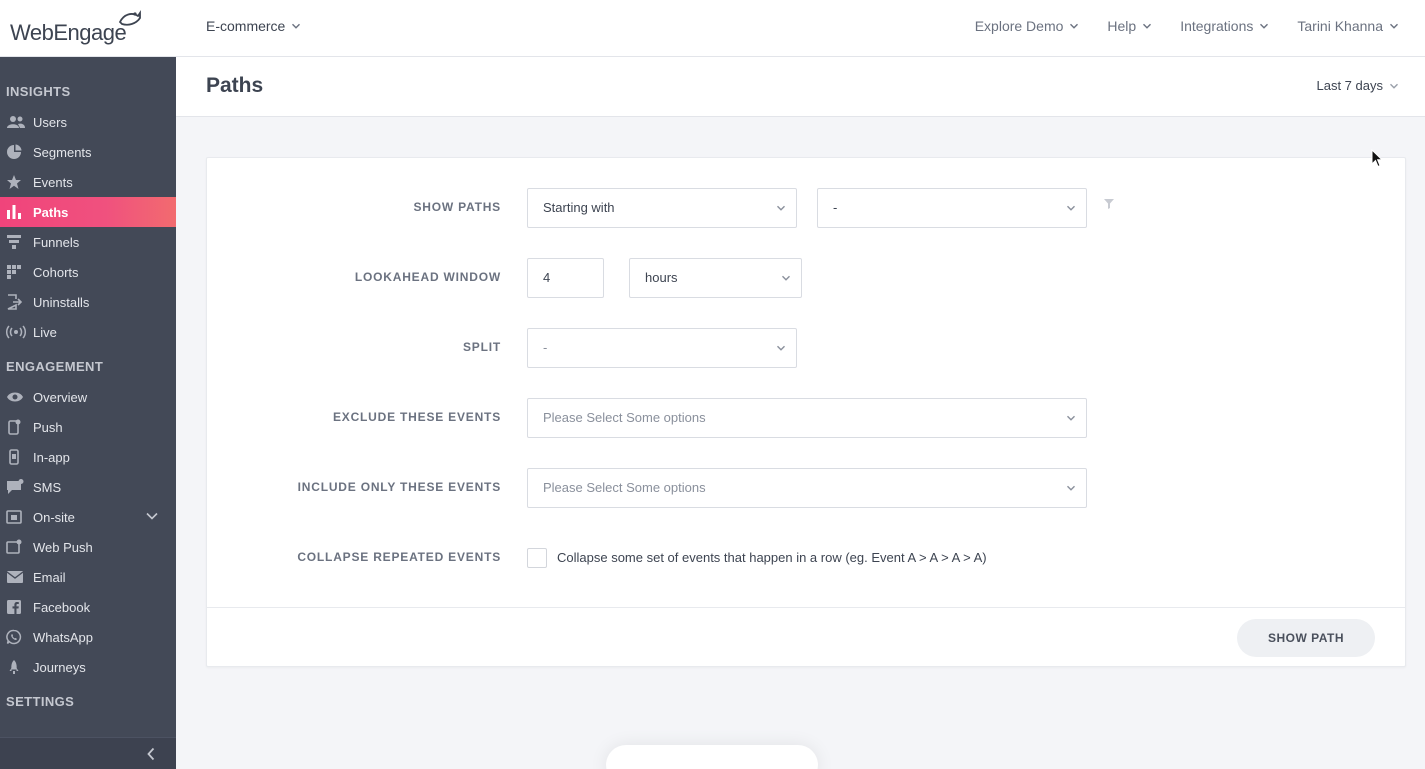 This screenshot has height=769, width=1425. I want to click on include-events-select: Please Select Some options, so click(807, 488).